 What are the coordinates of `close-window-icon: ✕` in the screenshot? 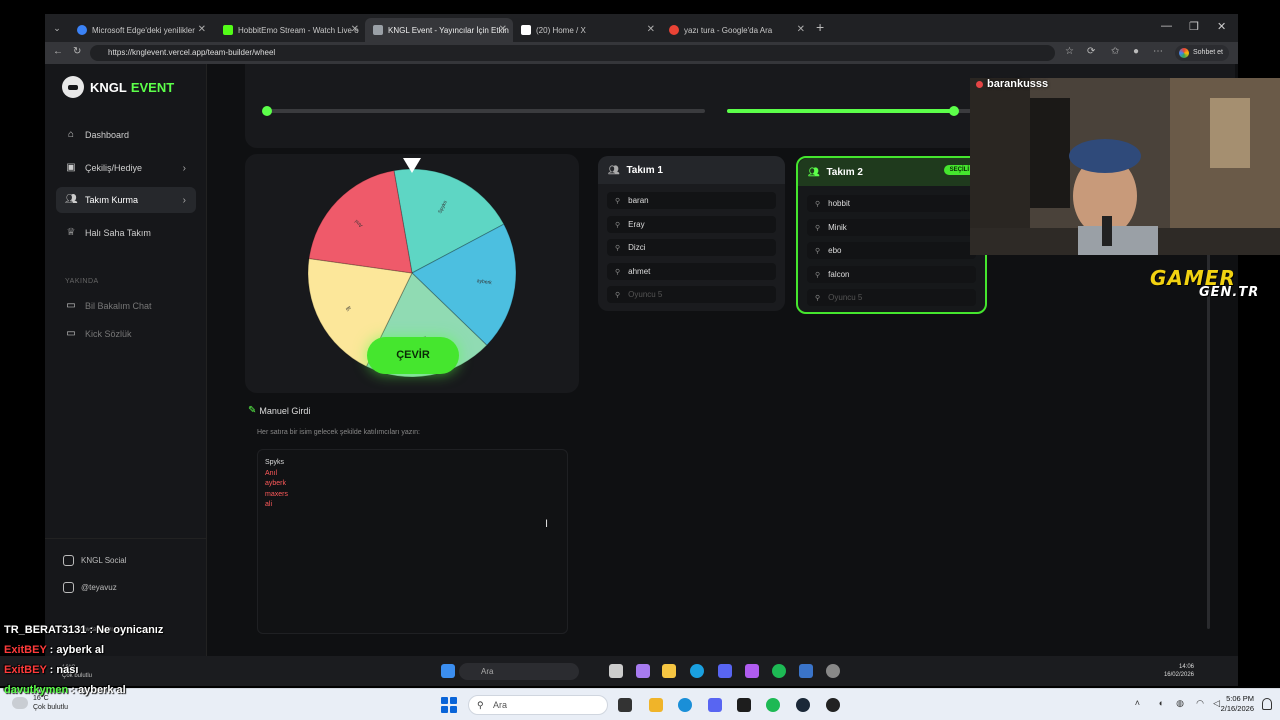 It's located at (1221, 26).